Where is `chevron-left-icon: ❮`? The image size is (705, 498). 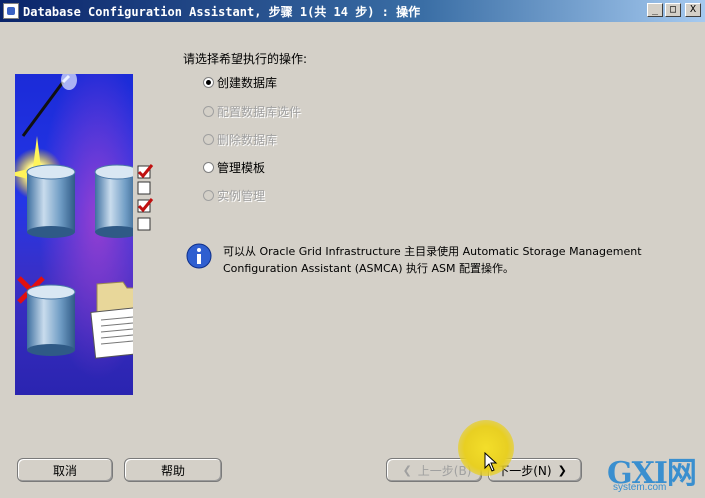
chevron-left-icon: ❮ is located at coordinates (407, 470).